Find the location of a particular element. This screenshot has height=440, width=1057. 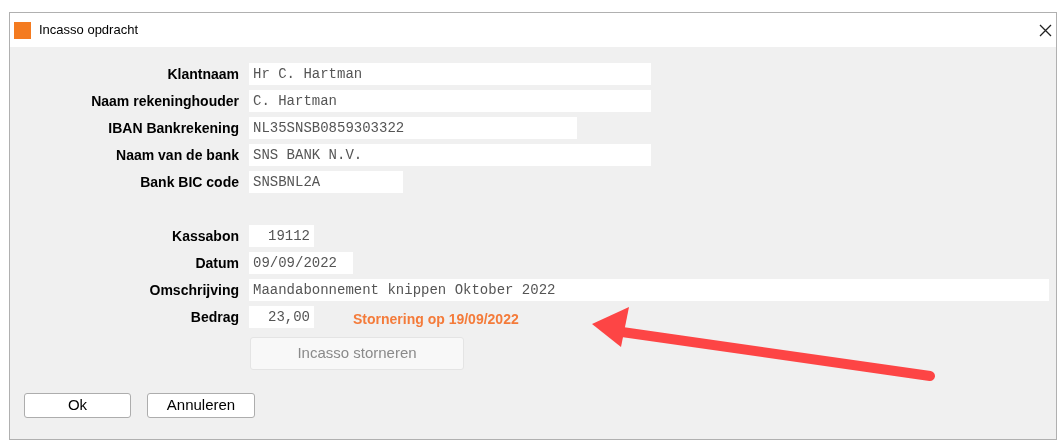

field-label: Naam rekeninghouder is located at coordinates (164, 101).